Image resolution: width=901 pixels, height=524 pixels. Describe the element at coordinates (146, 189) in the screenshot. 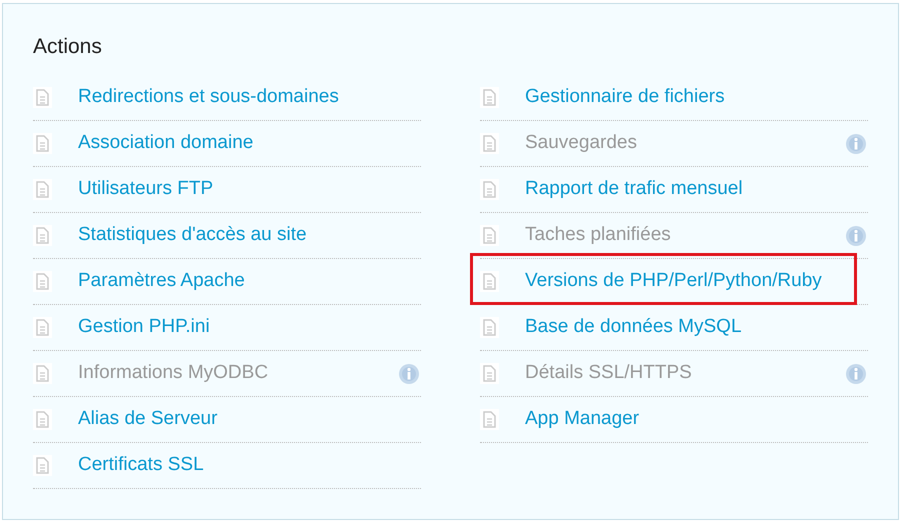

I see `action-link: Utilisateurs FTP` at that location.